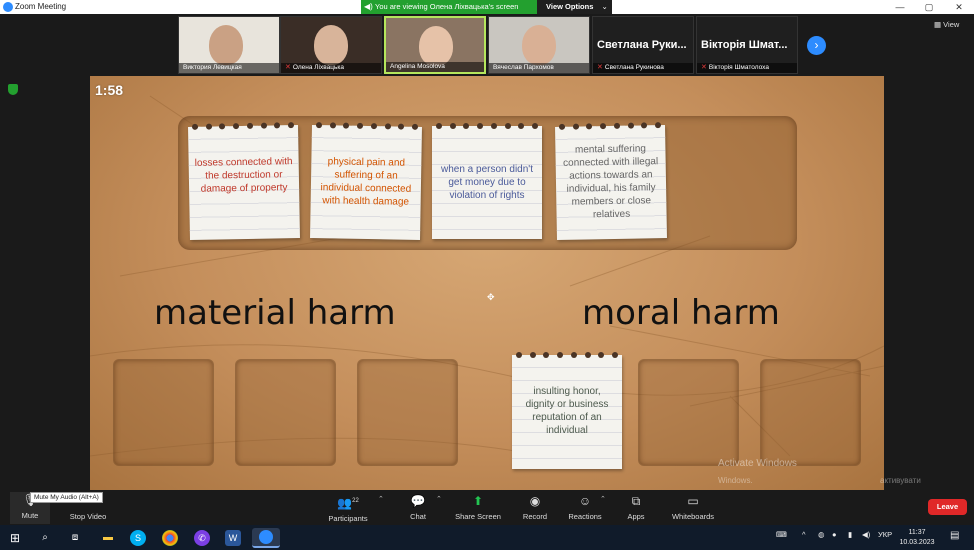  Describe the element at coordinates (585, 501) in the screenshot. I see `emoji-icon: ☺` at that location.